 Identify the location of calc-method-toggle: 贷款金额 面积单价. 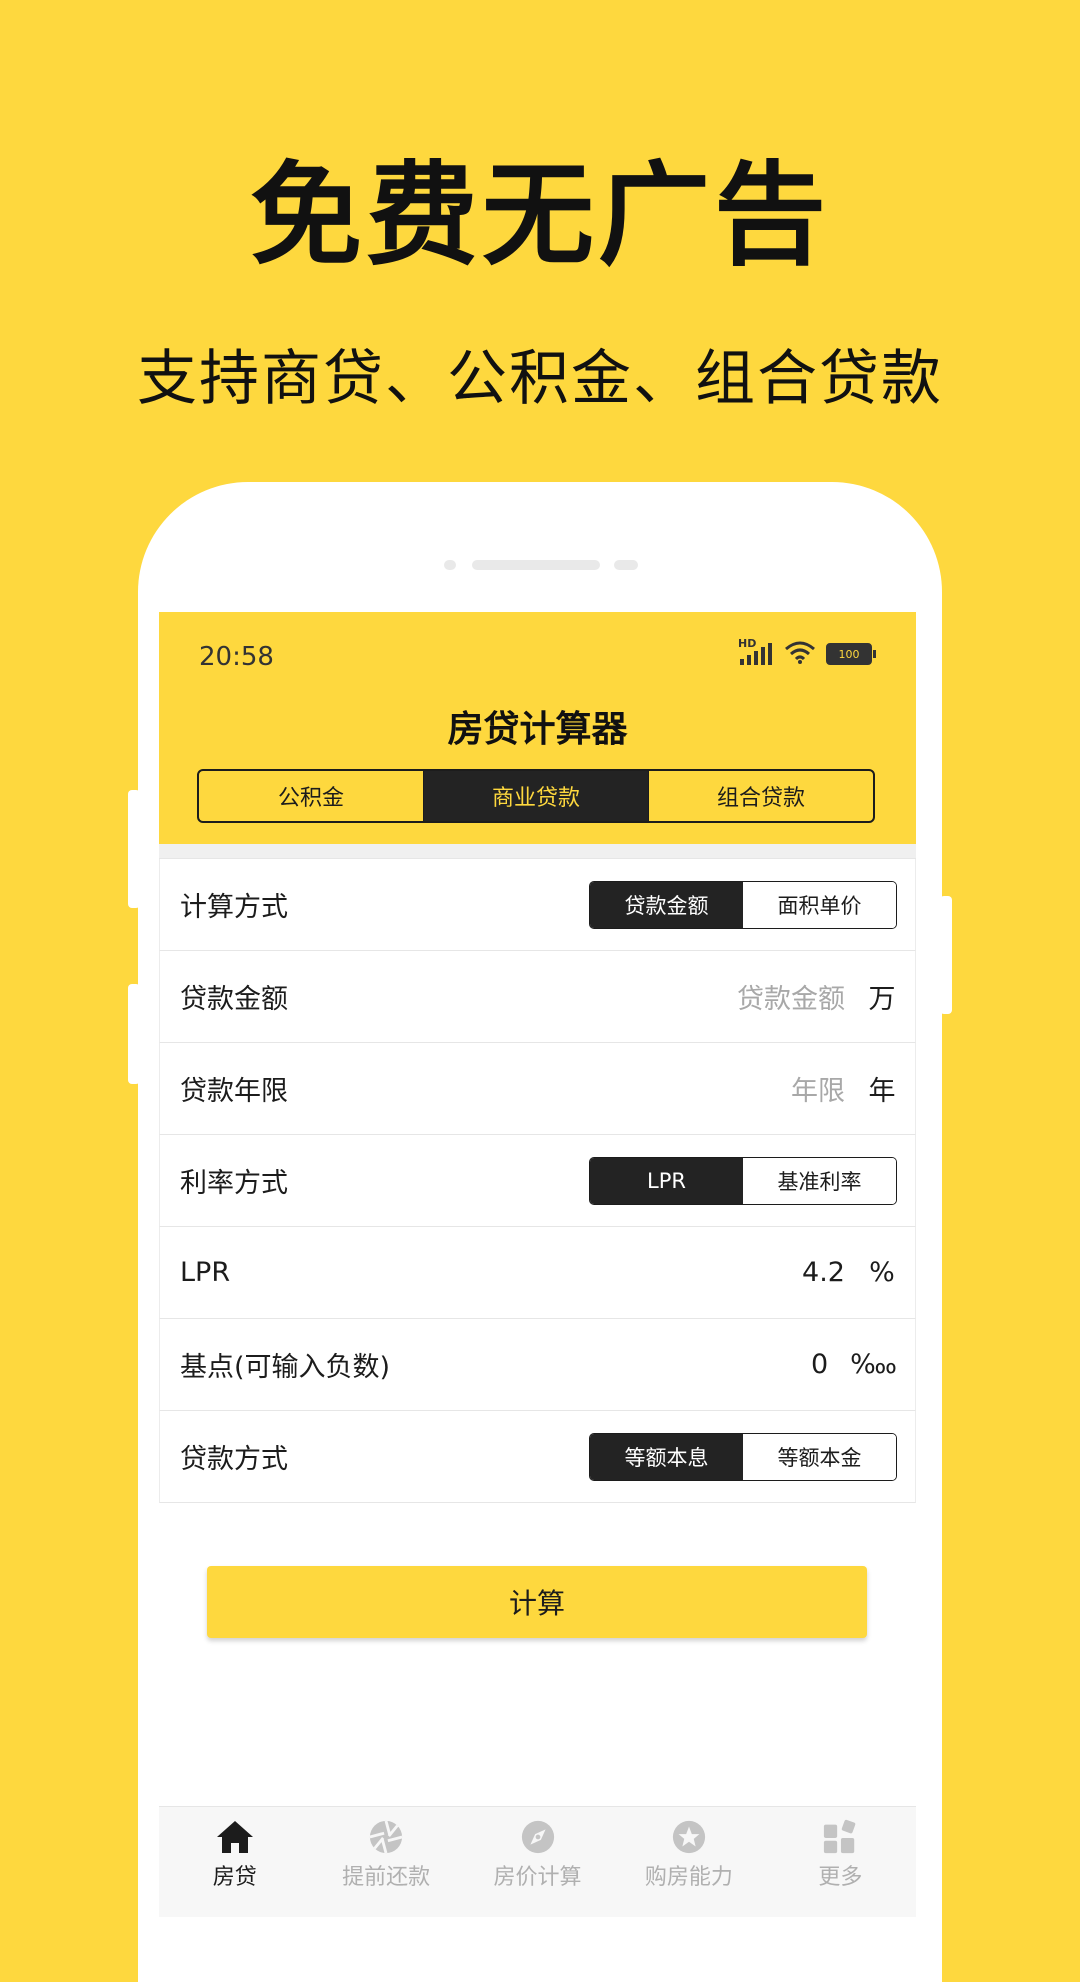
(743, 904).